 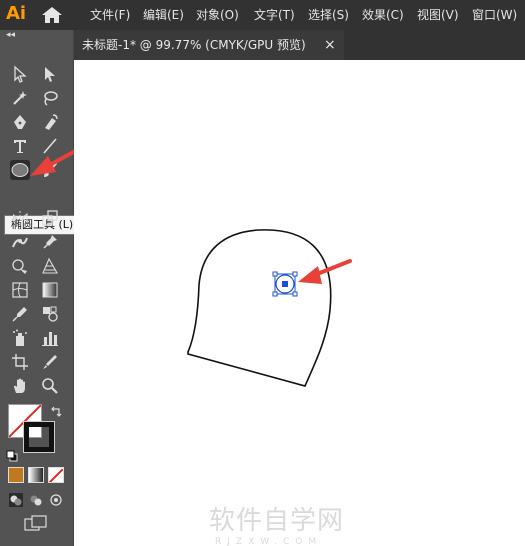 I want to click on none-mode-button, so click(x=56, y=475).